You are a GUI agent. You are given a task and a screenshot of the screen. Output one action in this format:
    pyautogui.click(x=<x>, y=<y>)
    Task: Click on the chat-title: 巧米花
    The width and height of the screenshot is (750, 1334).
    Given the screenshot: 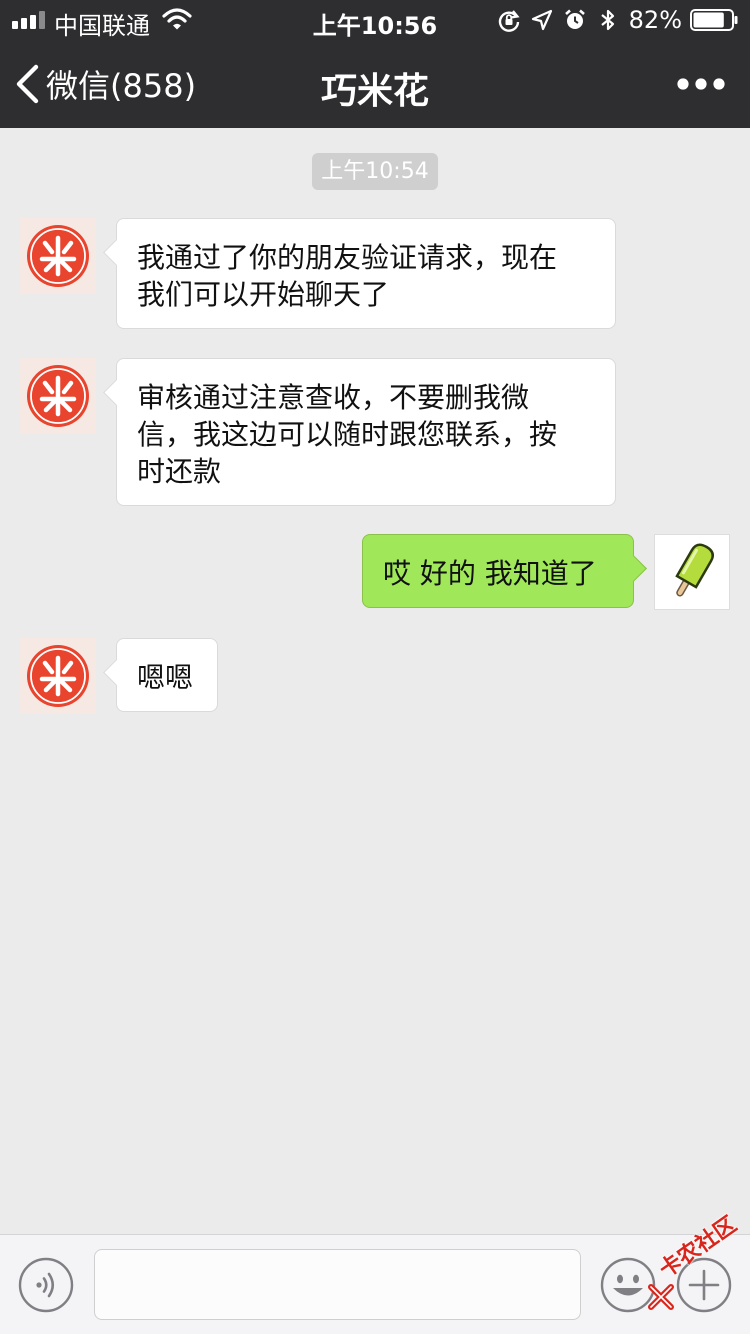 What is the action you would take?
    pyautogui.click(x=374, y=91)
    